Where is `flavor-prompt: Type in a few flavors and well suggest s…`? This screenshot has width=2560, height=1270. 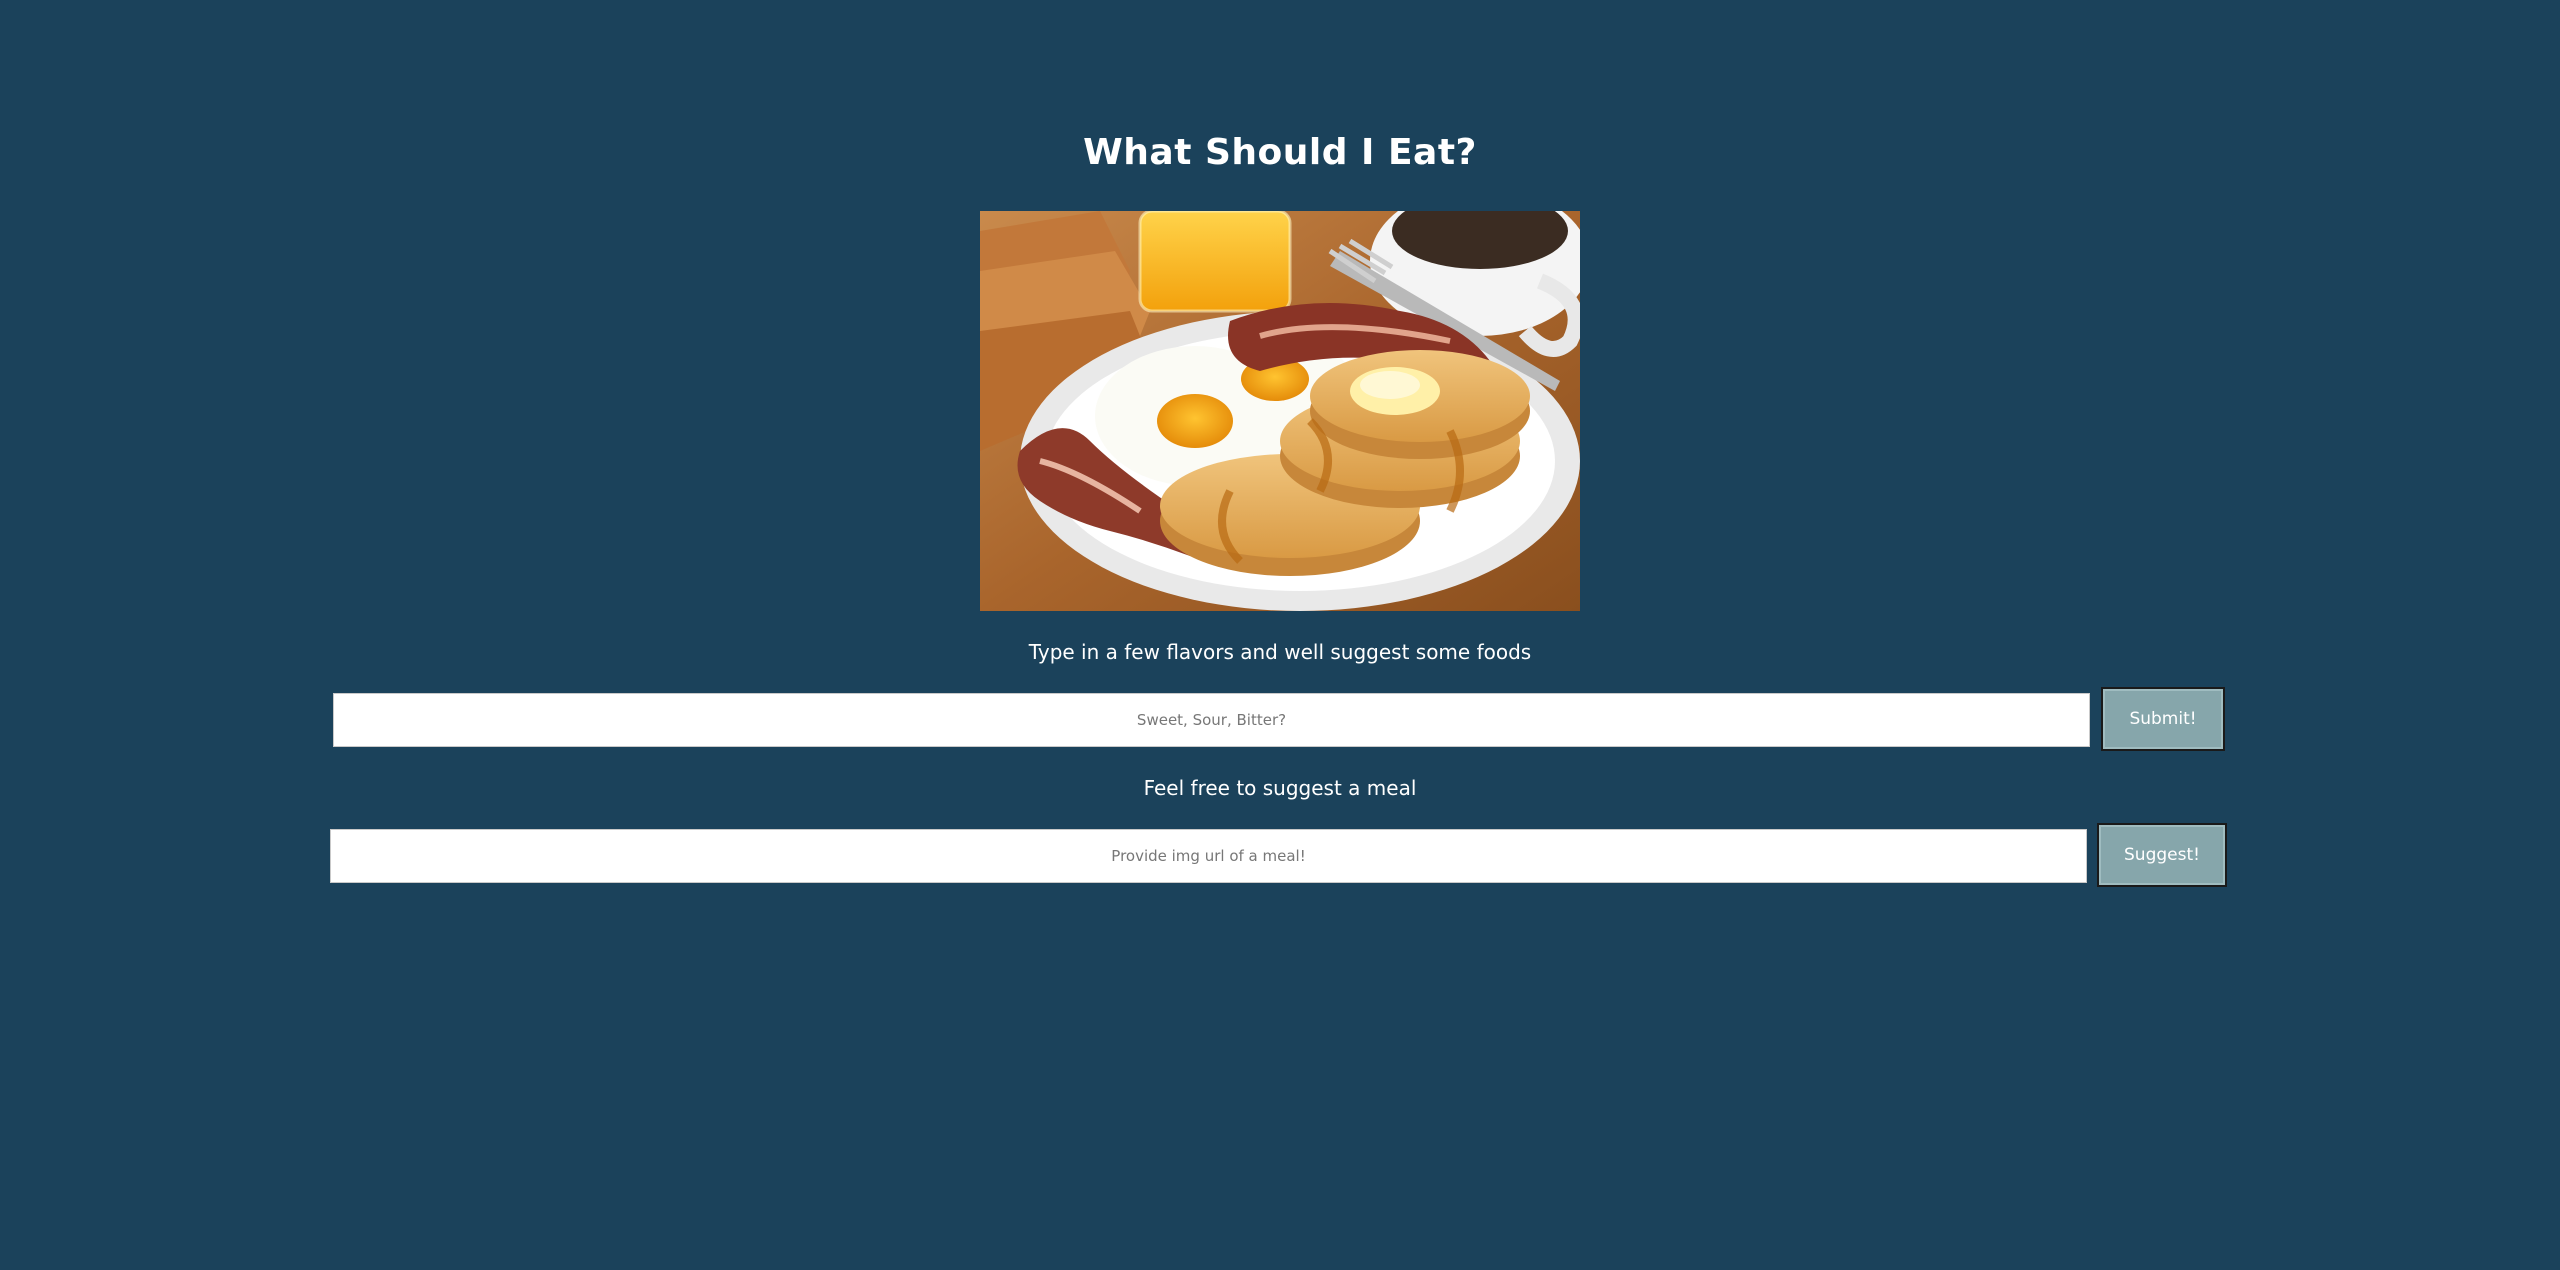 flavor-prompt: Type in a few flavors and well suggest s… is located at coordinates (1280, 652).